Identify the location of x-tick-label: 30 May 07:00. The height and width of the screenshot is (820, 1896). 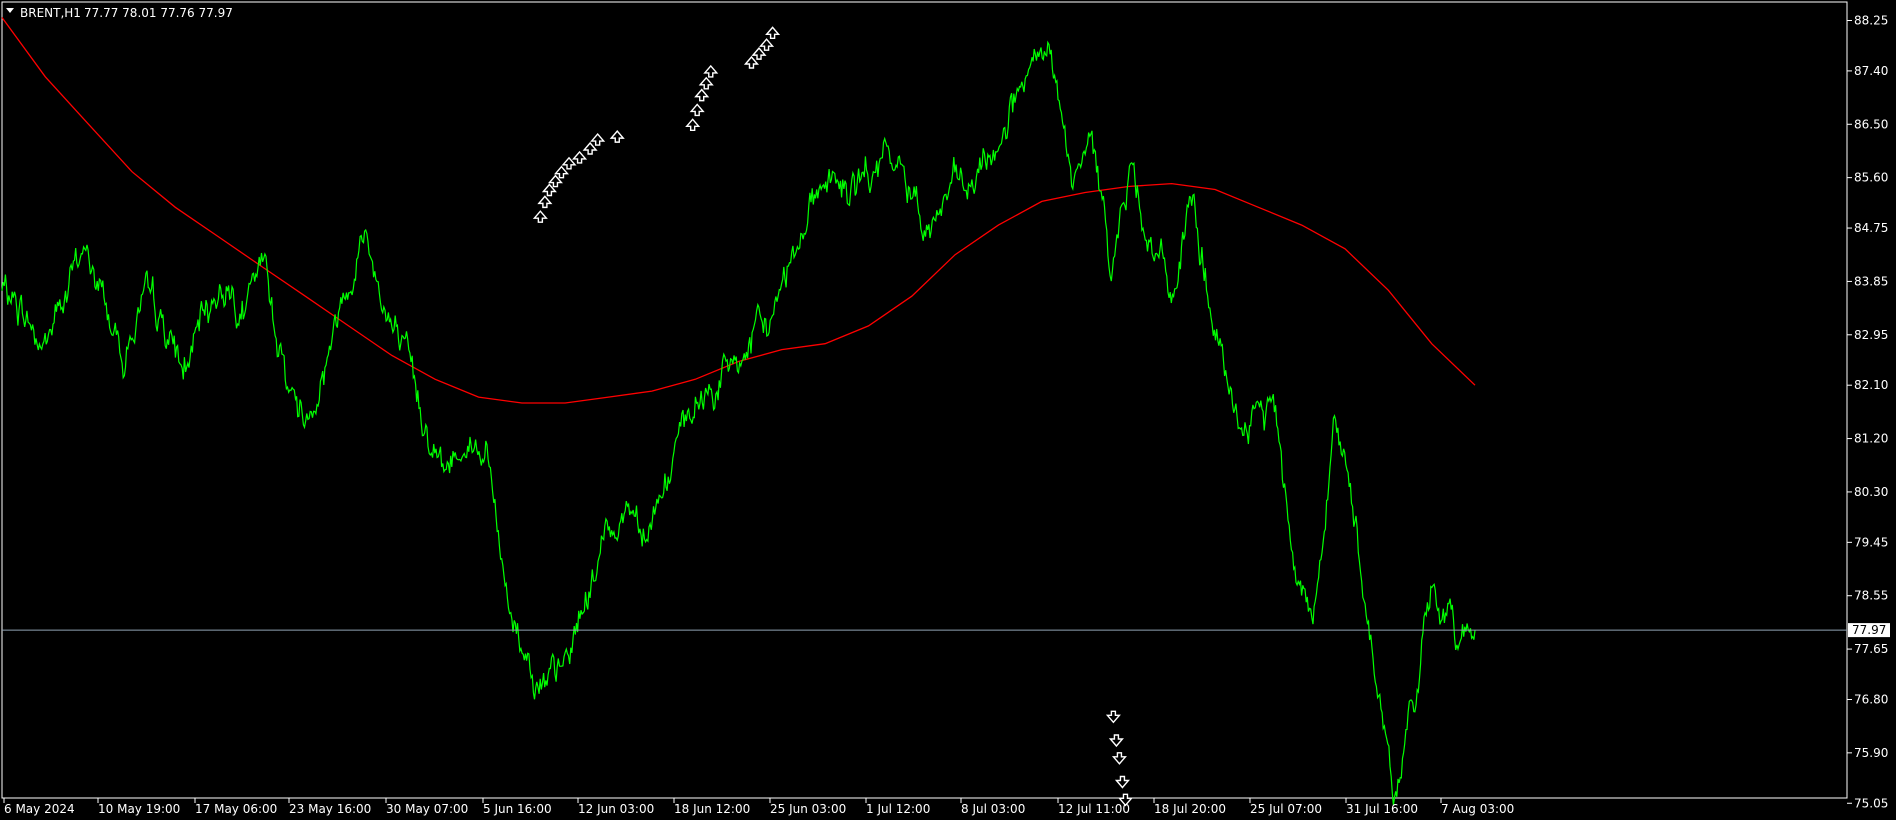
(427, 809).